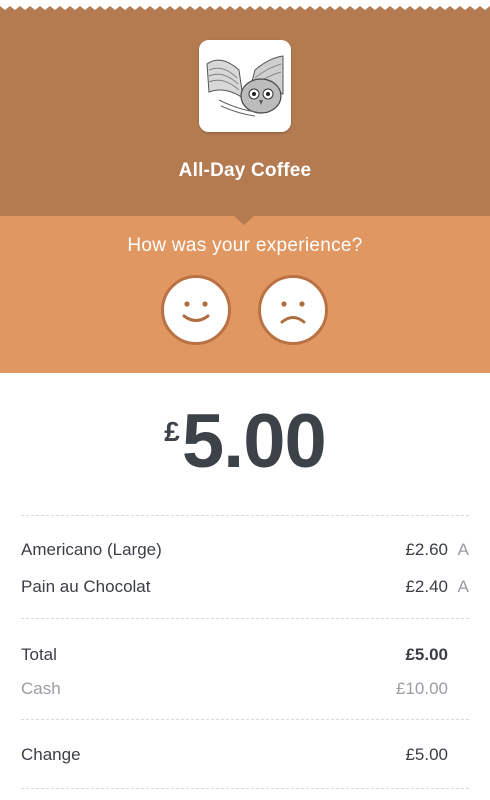  What do you see at coordinates (426, 549) in the screenshot?
I see `item-price: £2.60` at bounding box center [426, 549].